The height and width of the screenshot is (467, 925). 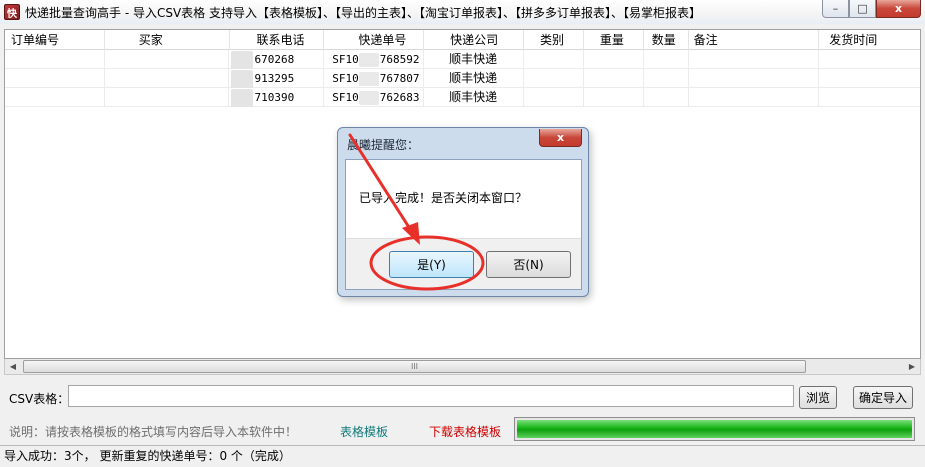 I want to click on cell-tracking-number: SF10 768592, so click(x=374, y=59).